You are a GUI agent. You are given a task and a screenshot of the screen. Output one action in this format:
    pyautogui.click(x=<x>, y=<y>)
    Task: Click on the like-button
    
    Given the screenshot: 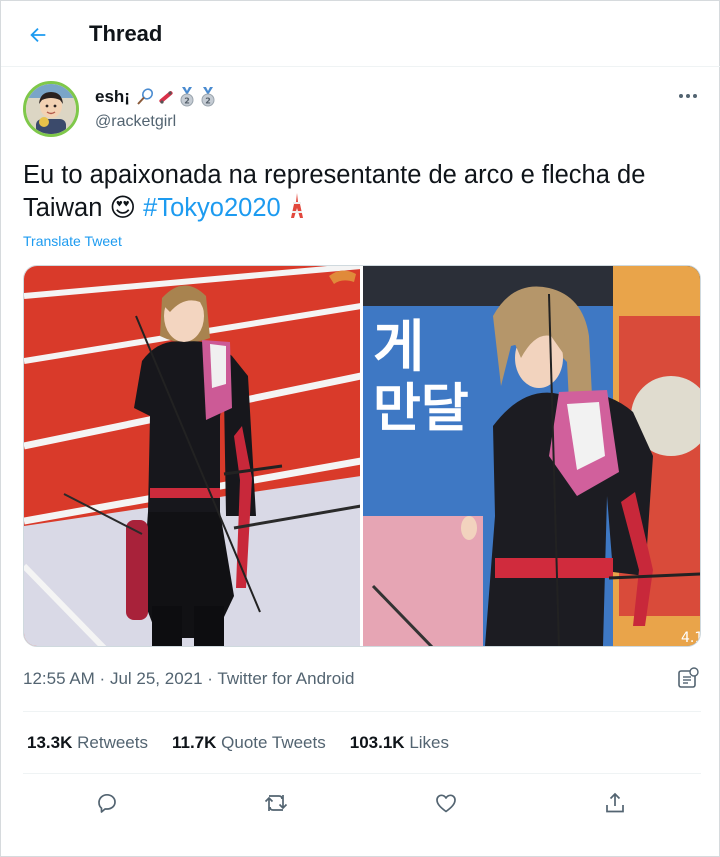 What is the action you would take?
    pyautogui.click(x=446, y=803)
    